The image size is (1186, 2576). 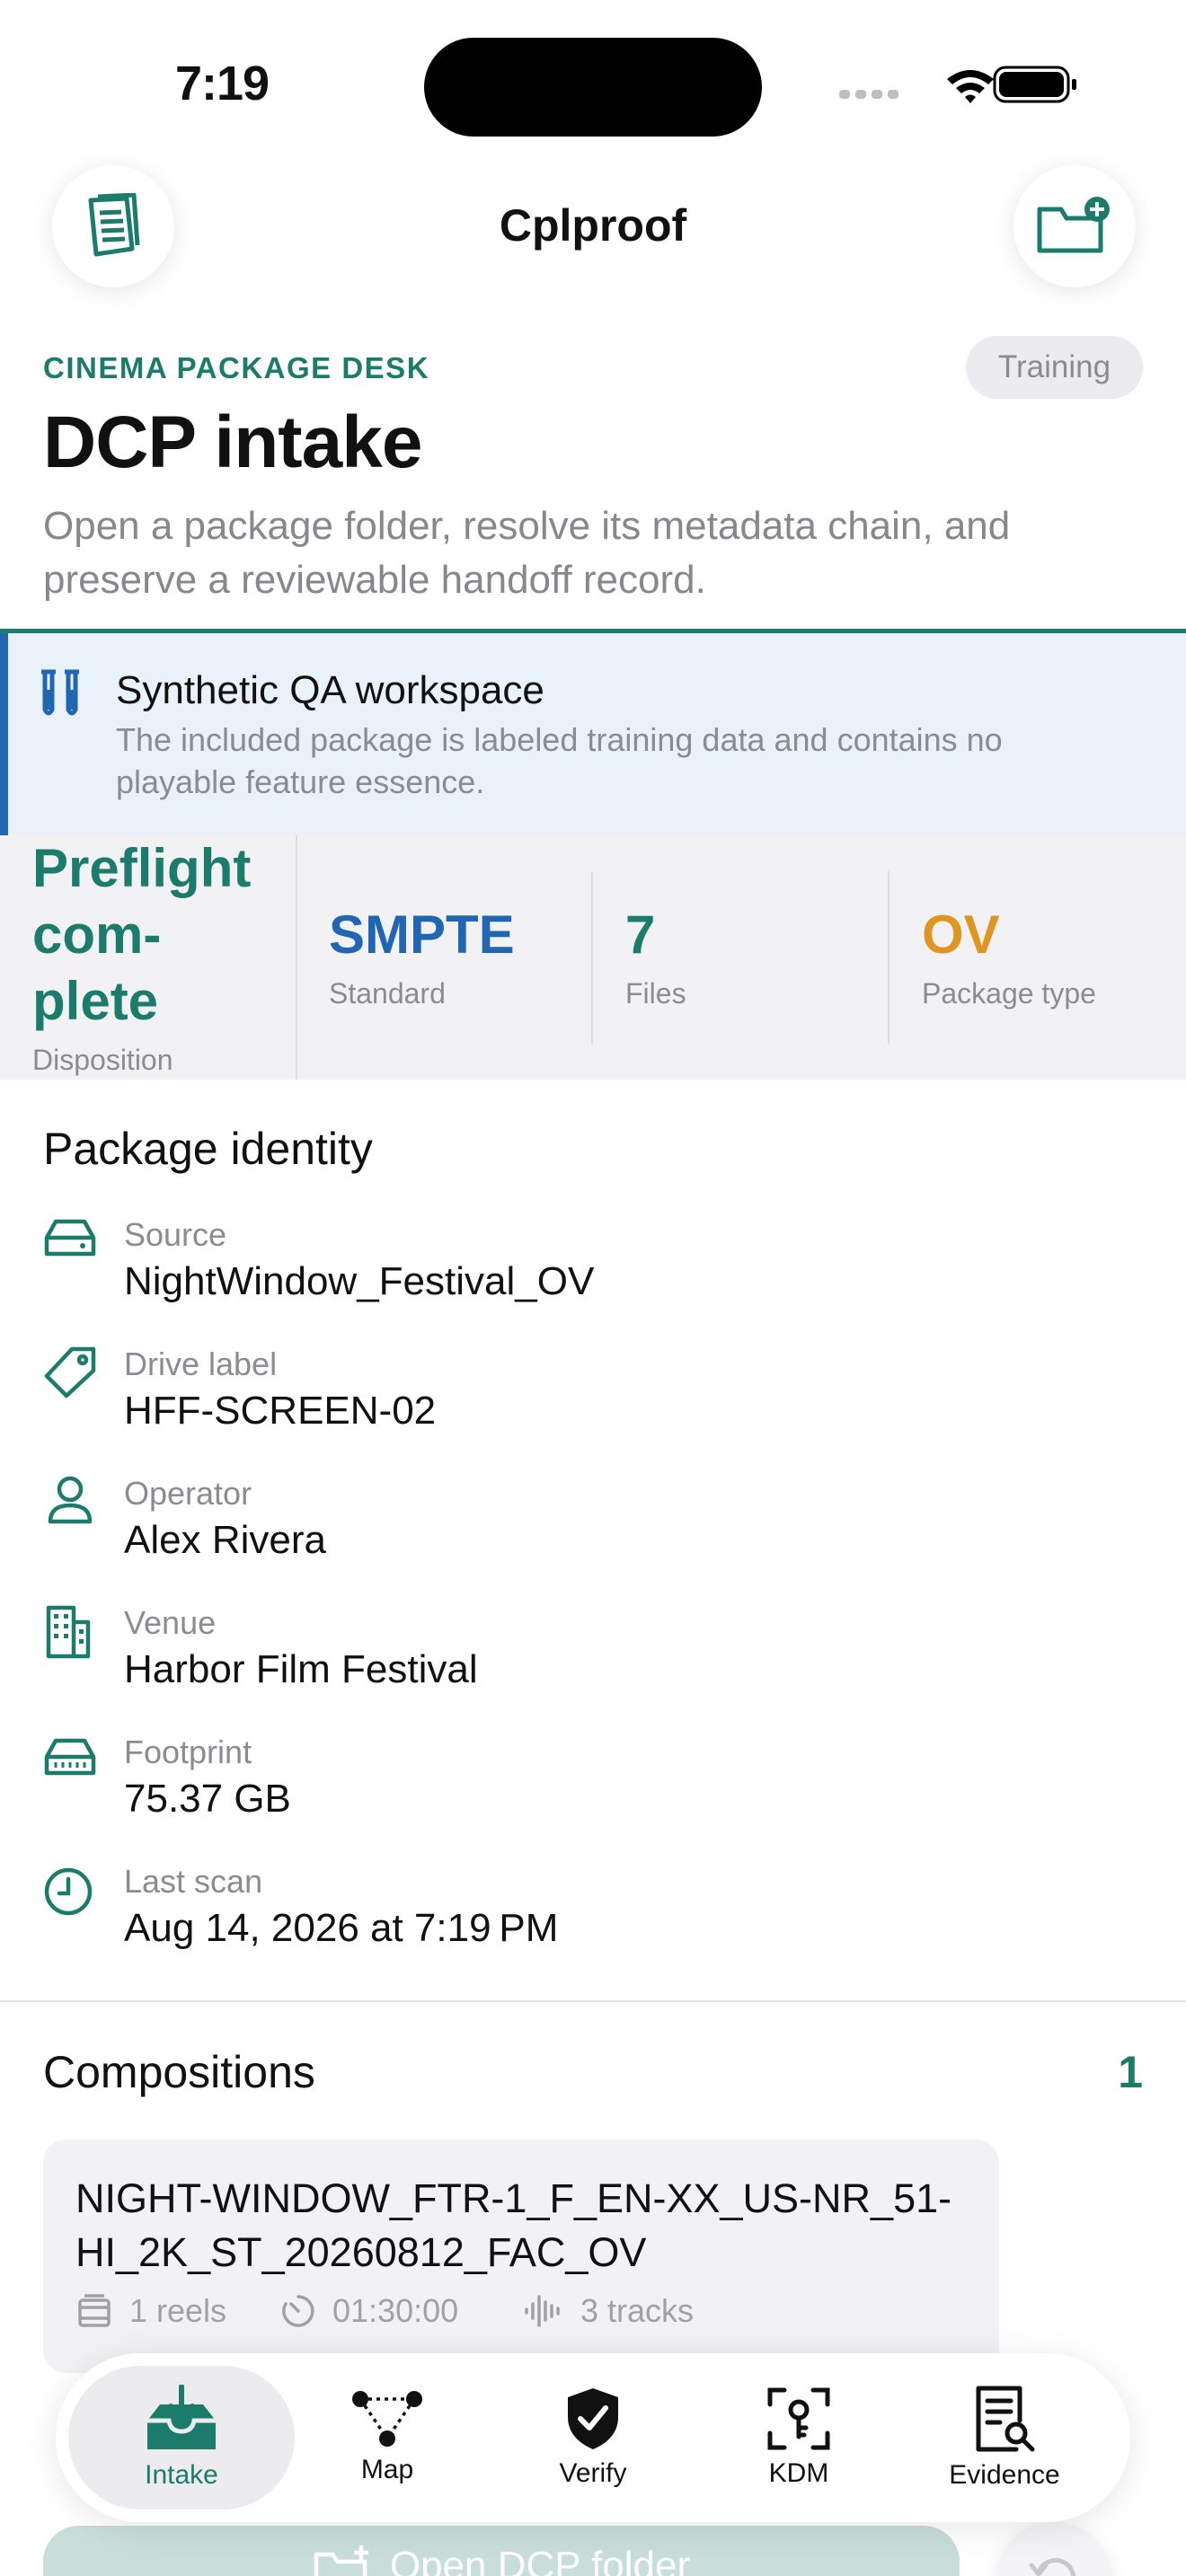 What do you see at coordinates (1130, 2072) in the screenshot?
I see `compositions-count: 1` at bounding box center [1130, 2072].